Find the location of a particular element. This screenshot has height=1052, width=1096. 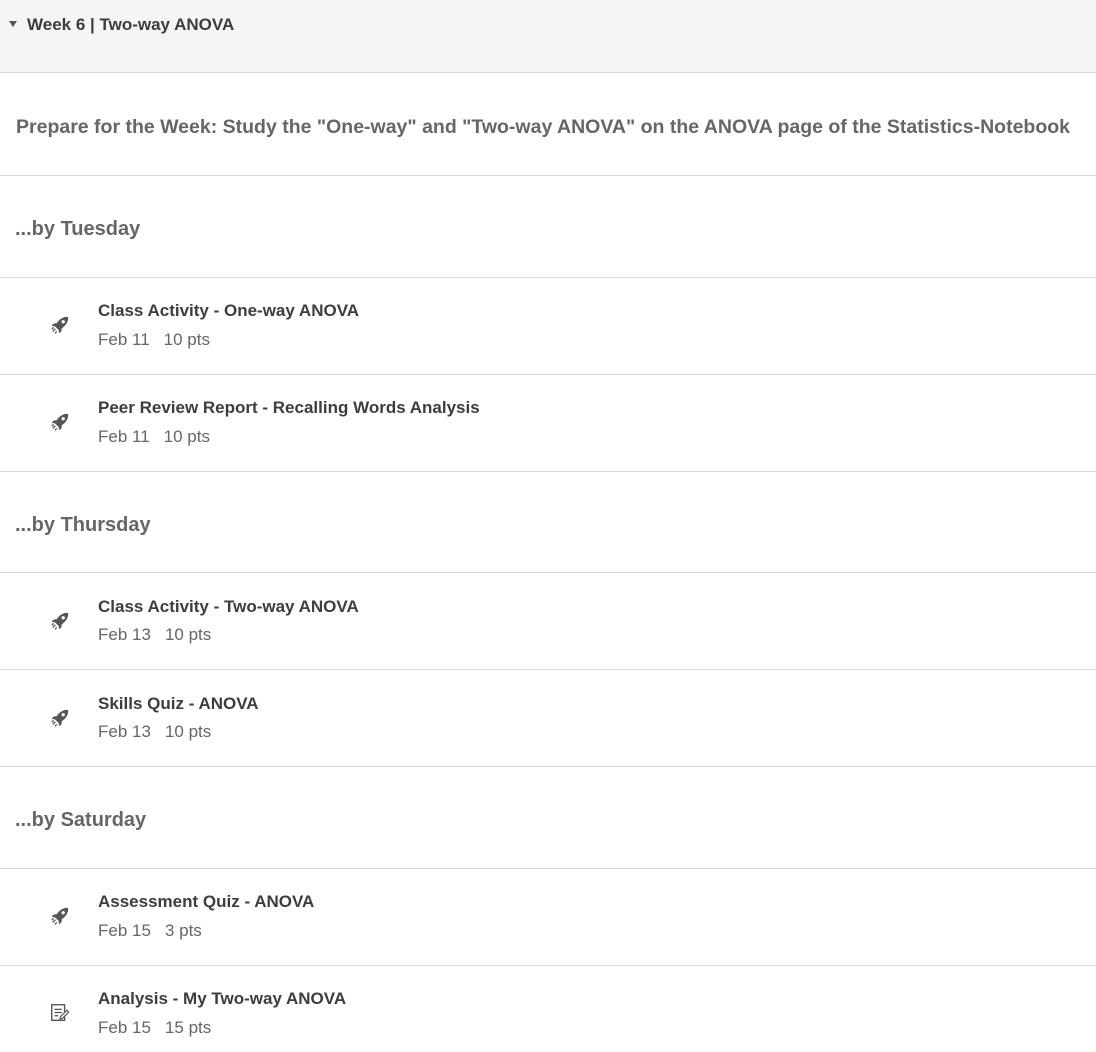

list-item: Assessment Quiz - ANOVA Feb 15 3 pts is located at coordinates (548, 917).